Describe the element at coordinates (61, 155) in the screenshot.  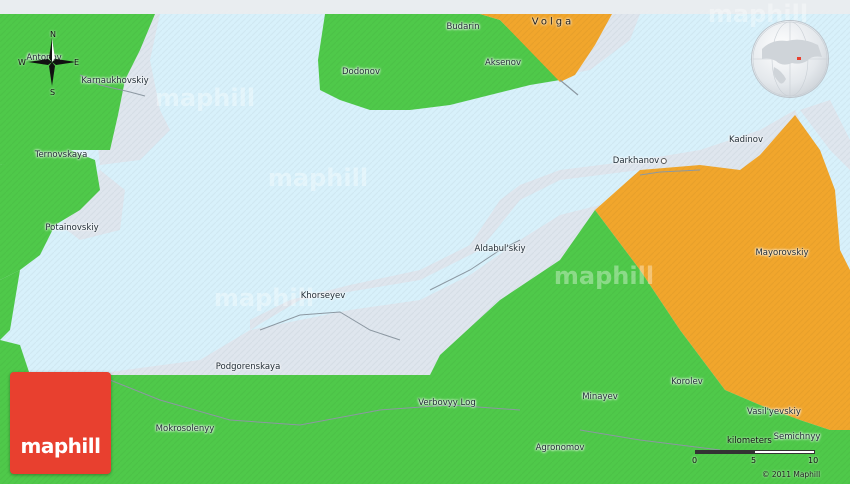
I see `place-label: Ternovskaya` at that location.